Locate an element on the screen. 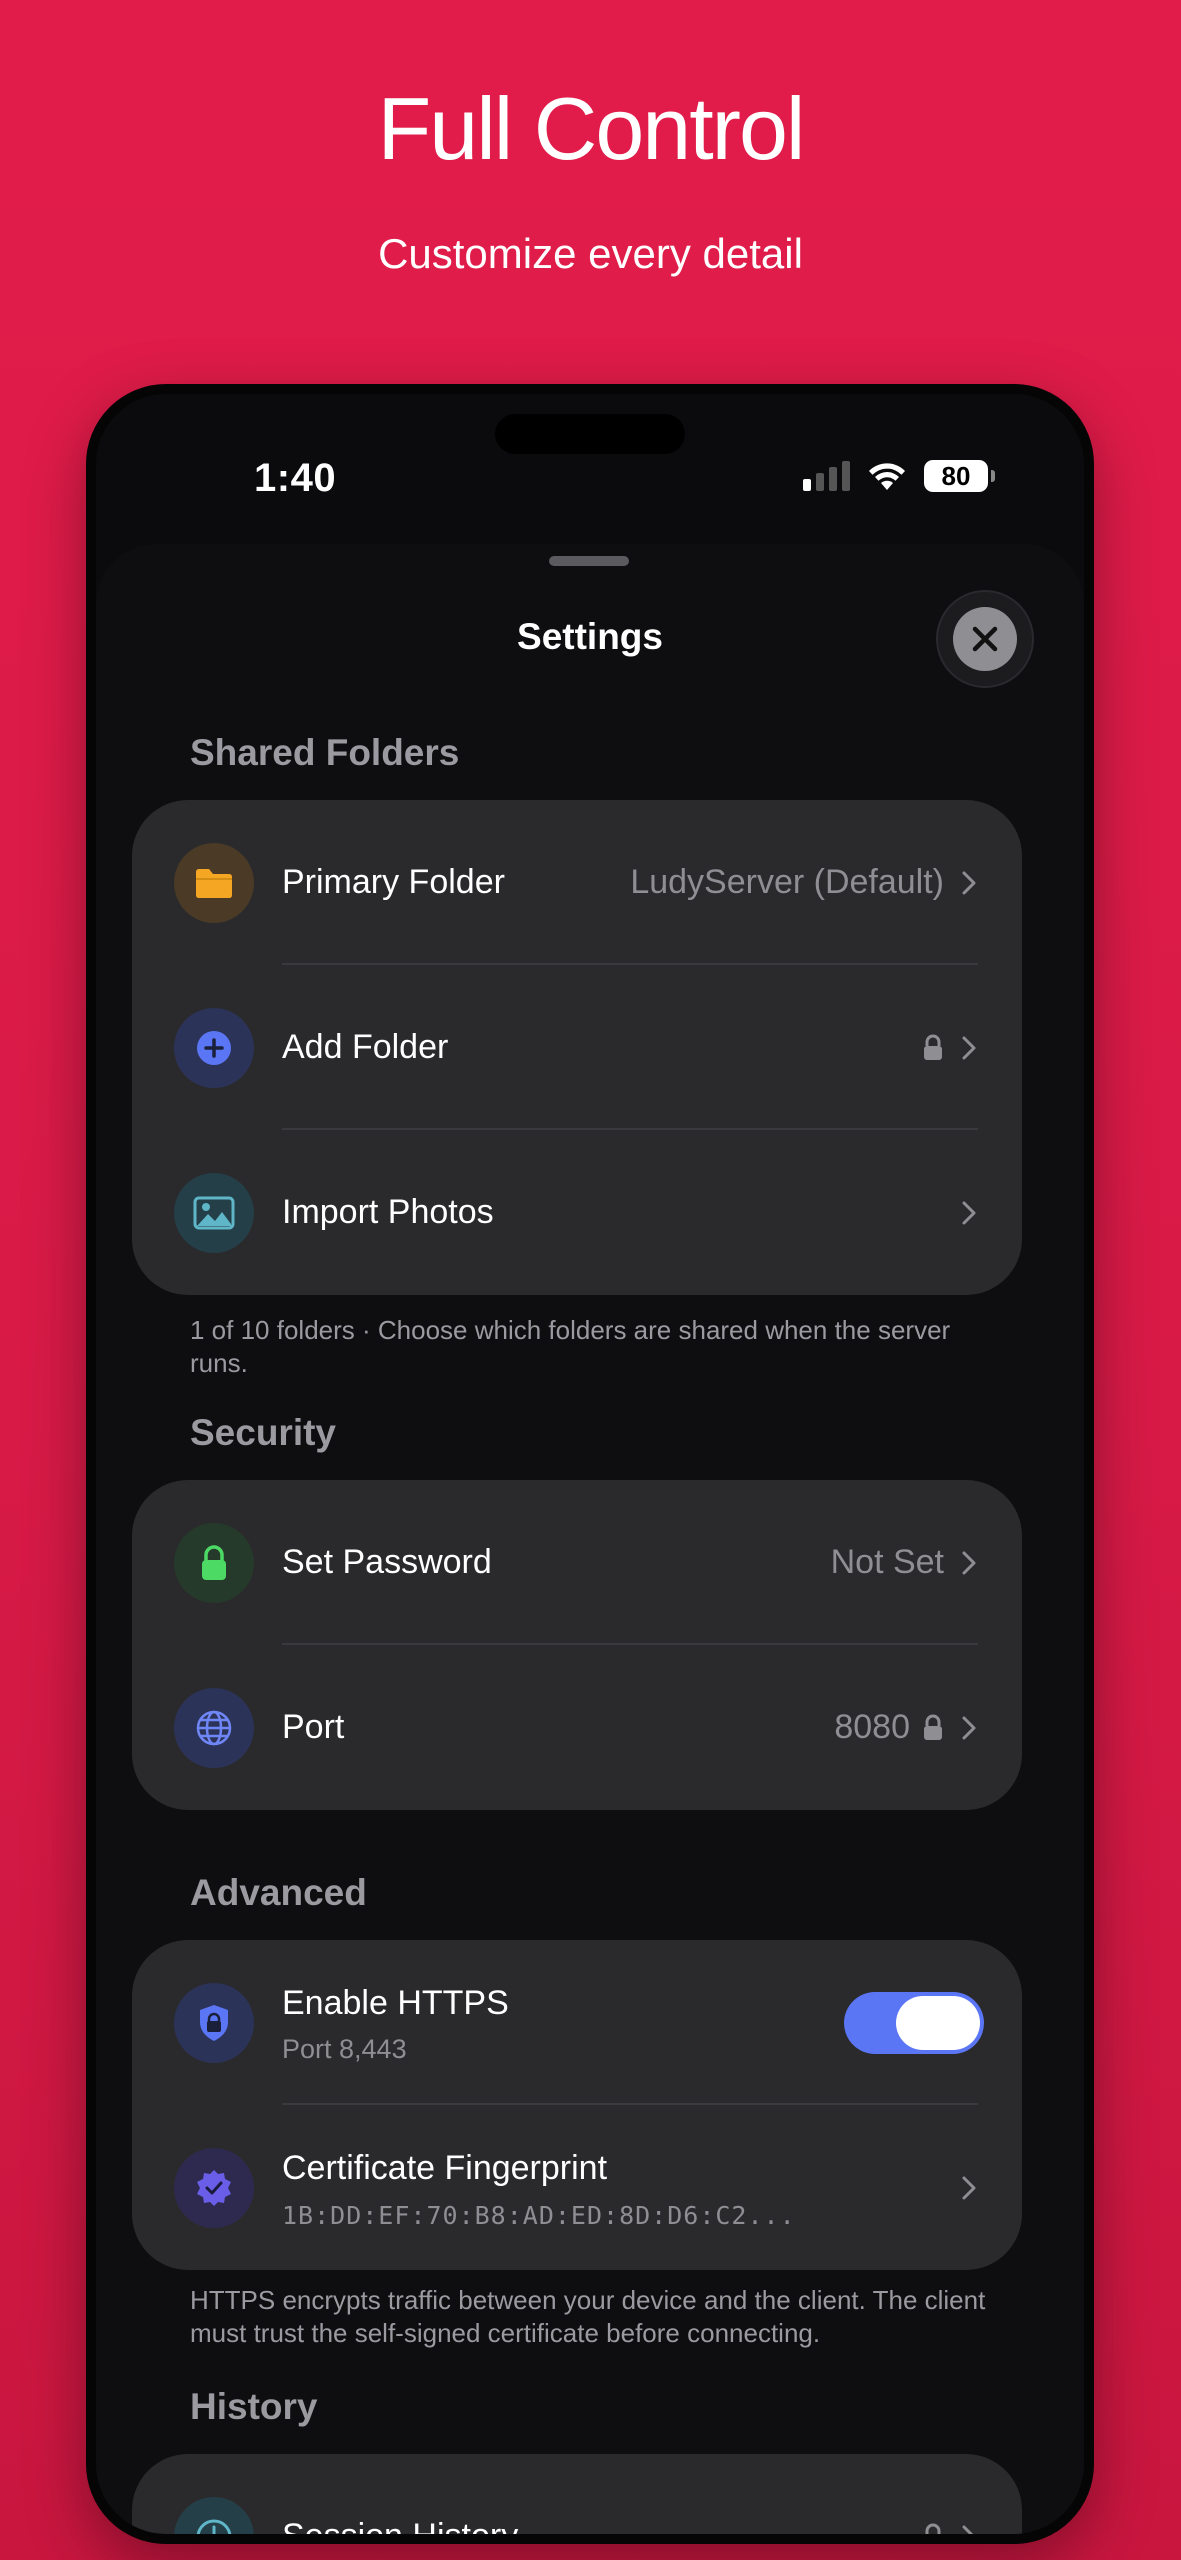 The image size is (1181, 2560). primary-folder-value: LudyServer (Default) is located at coordinates (787, 882).